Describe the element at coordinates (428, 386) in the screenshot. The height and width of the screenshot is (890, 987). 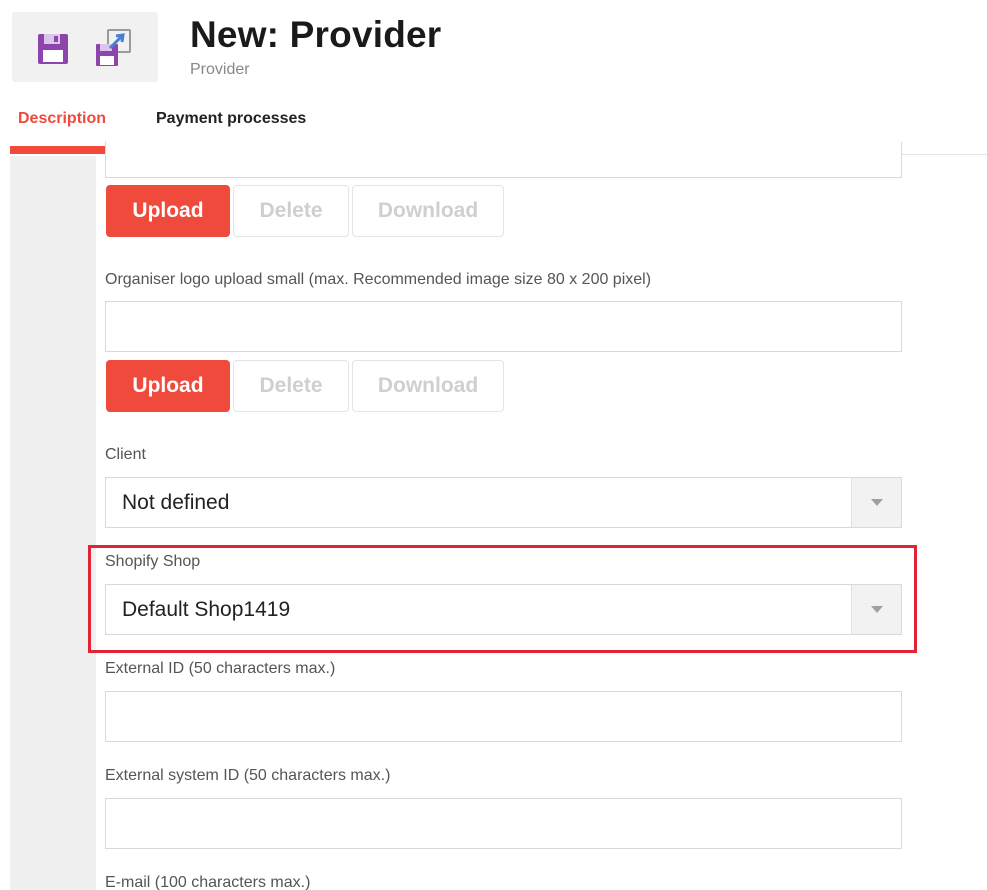
I see `download-button-small: Download` at that location.